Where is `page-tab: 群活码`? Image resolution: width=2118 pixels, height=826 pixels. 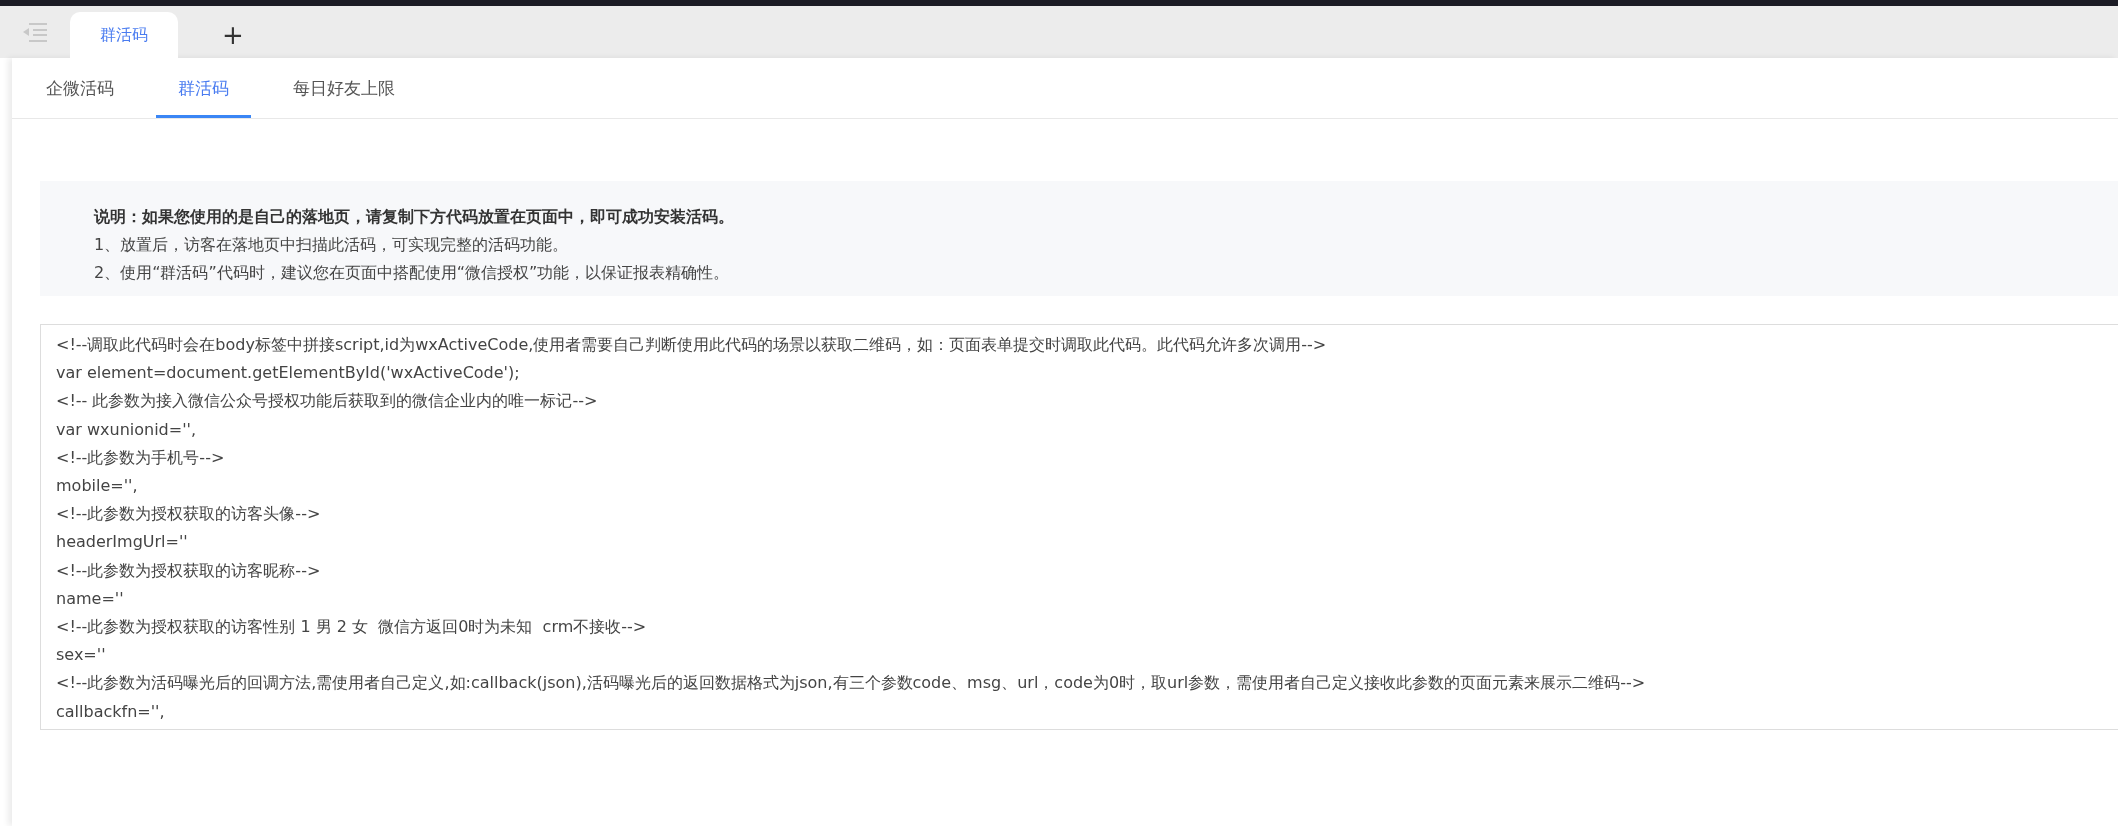
page-tab: 群活码 is located at coordinates (124, 35).